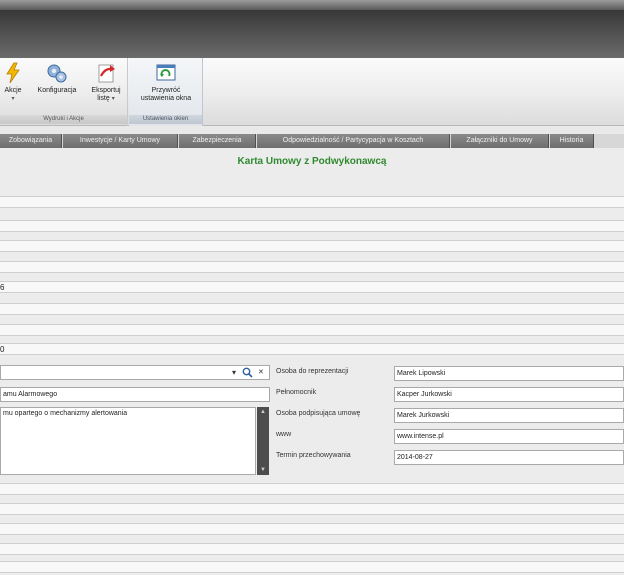  I want to click on restore-window-settings-button: Przywróć ustawienia okna, so click(166, 82).